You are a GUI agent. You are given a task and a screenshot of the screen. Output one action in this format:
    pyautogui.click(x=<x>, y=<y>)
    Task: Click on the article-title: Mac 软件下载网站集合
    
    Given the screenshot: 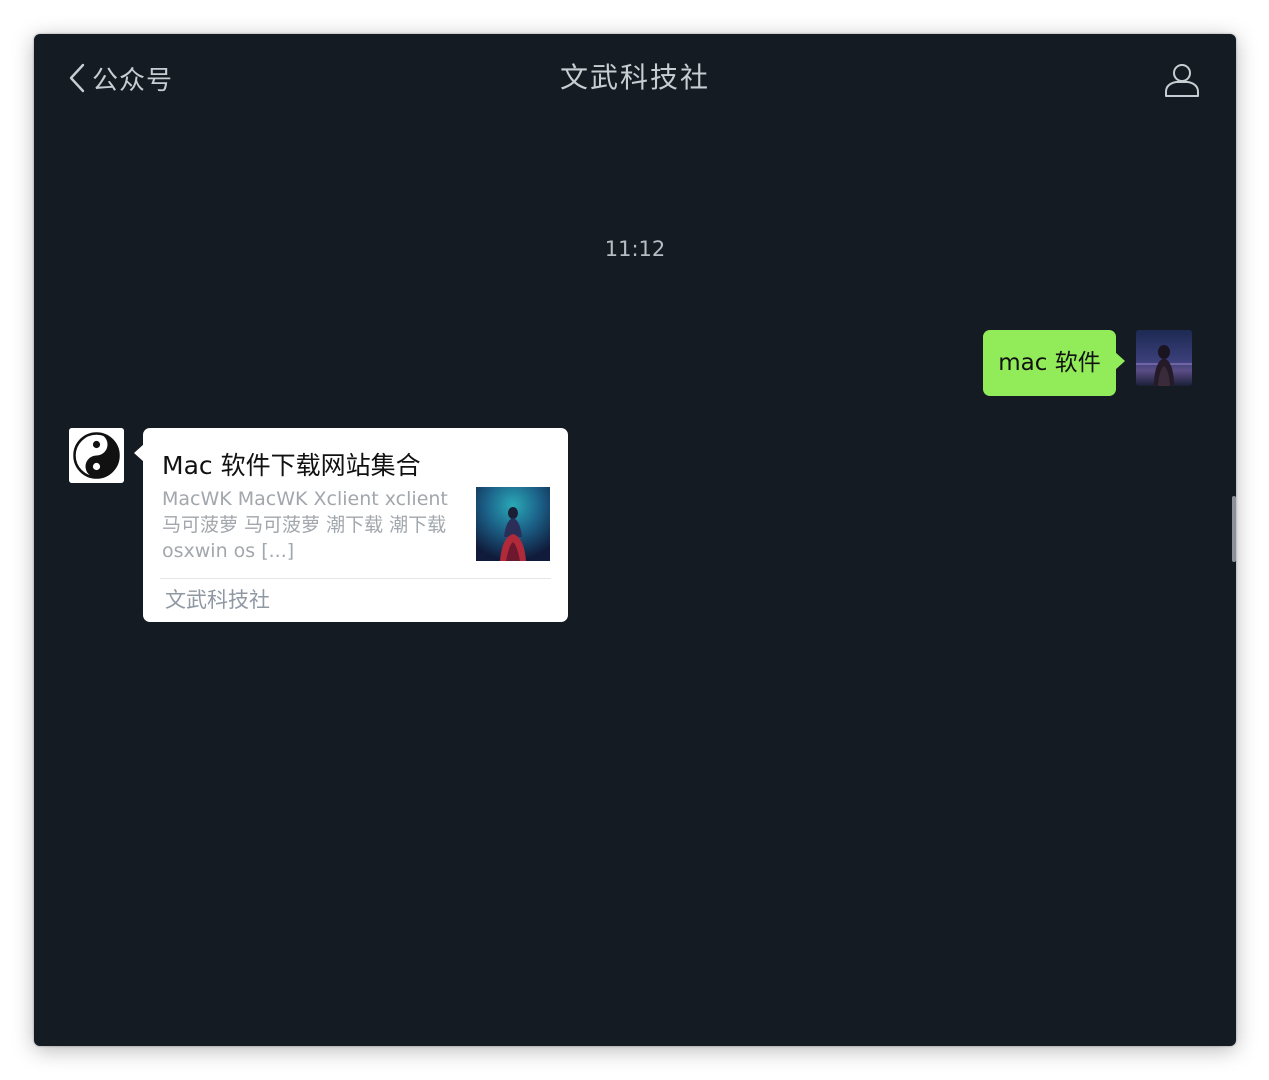 What is the action you would take?
    pyautogui.click(x=291, y=465)
    